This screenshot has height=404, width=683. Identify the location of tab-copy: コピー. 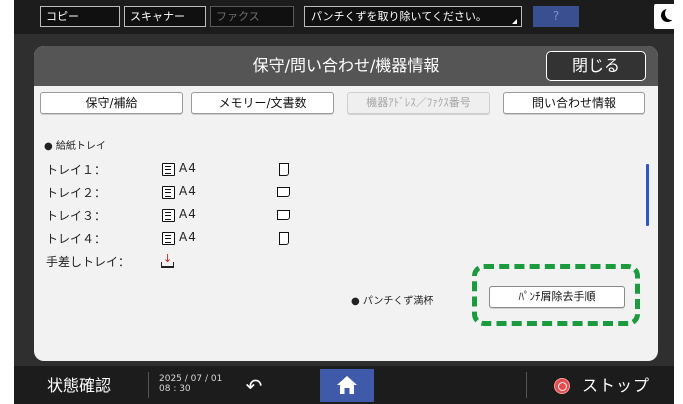
(80, 16).